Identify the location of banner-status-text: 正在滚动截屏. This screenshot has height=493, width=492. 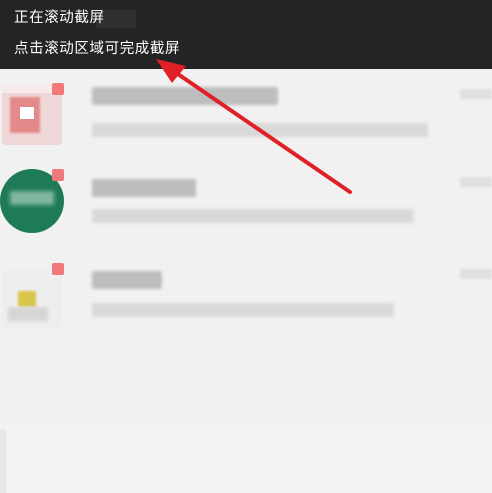
(59, 18).